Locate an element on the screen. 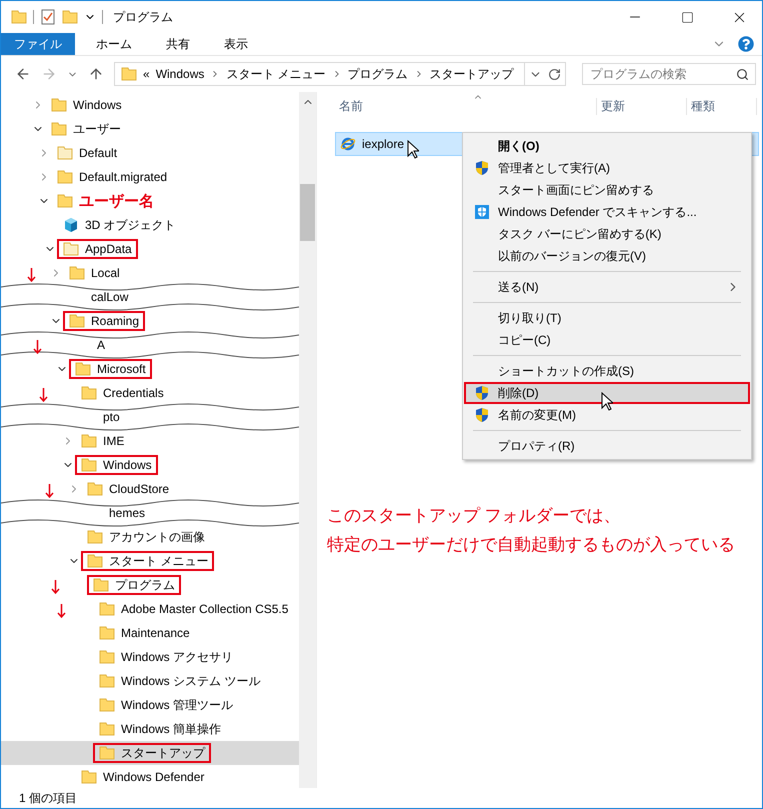 Image resolution: width=763 pixels, height=809 pixels. folder-name: A is located at coordinates (101, 345).